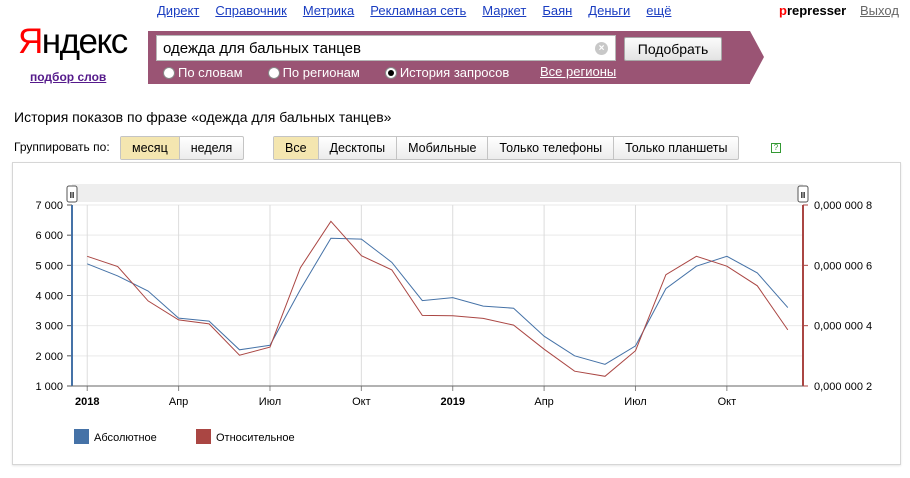 The height and width of the screenshot is (478, 910). Describe the element at coordinates (49, 297) in the screenshot. I see `y-left-tick-label: 4 000` at that location.